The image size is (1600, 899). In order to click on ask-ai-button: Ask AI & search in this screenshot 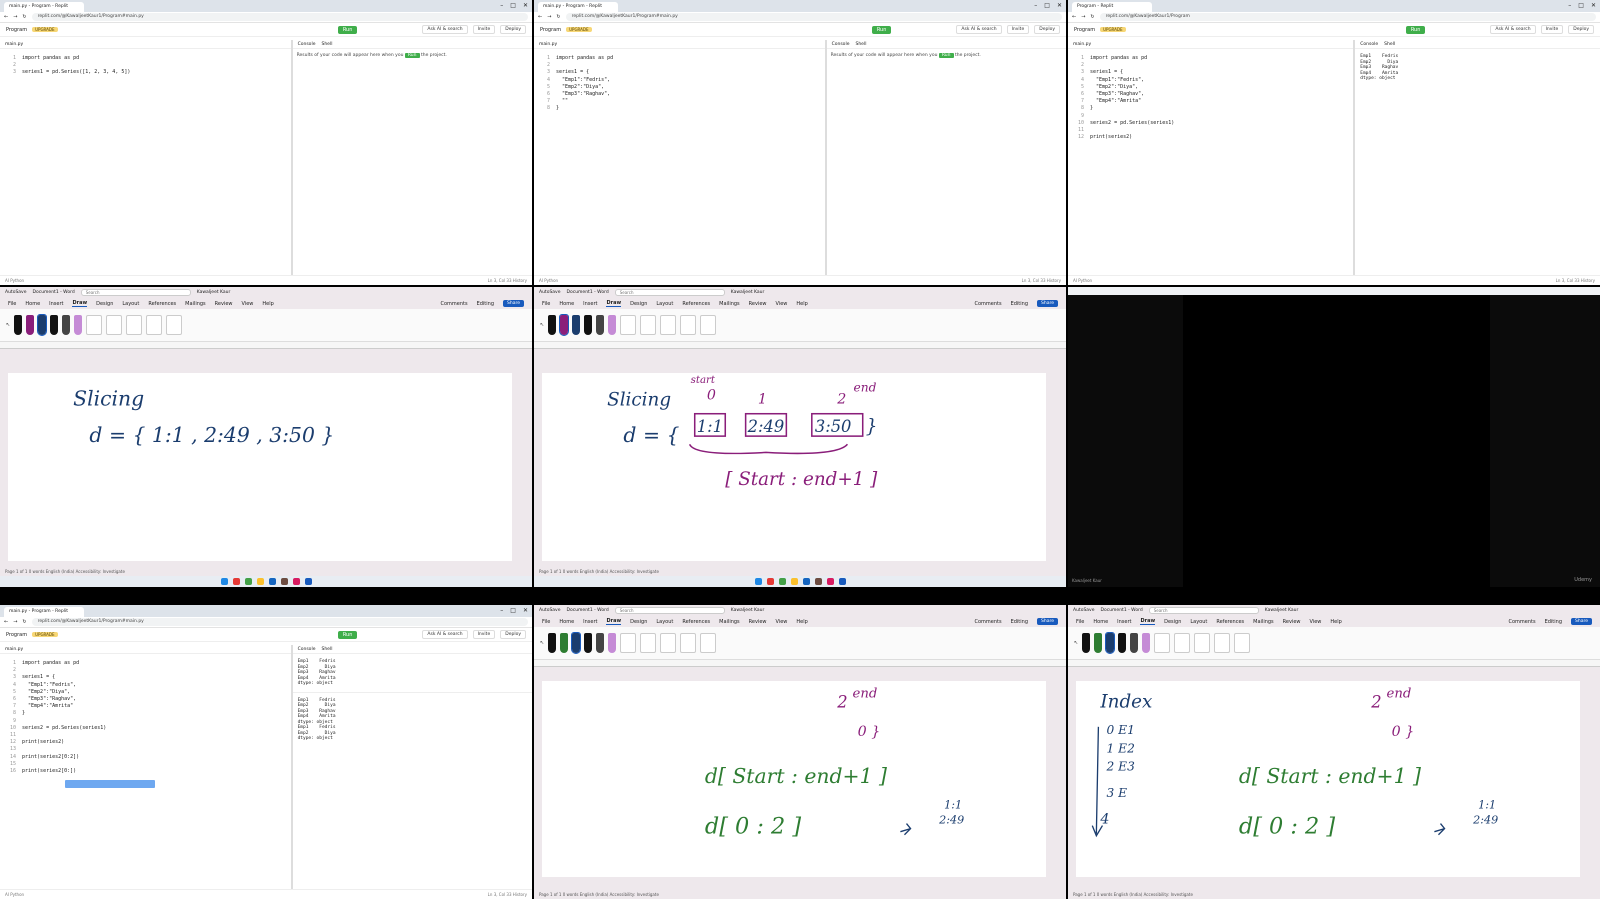, I will do `click(979, 29)`.